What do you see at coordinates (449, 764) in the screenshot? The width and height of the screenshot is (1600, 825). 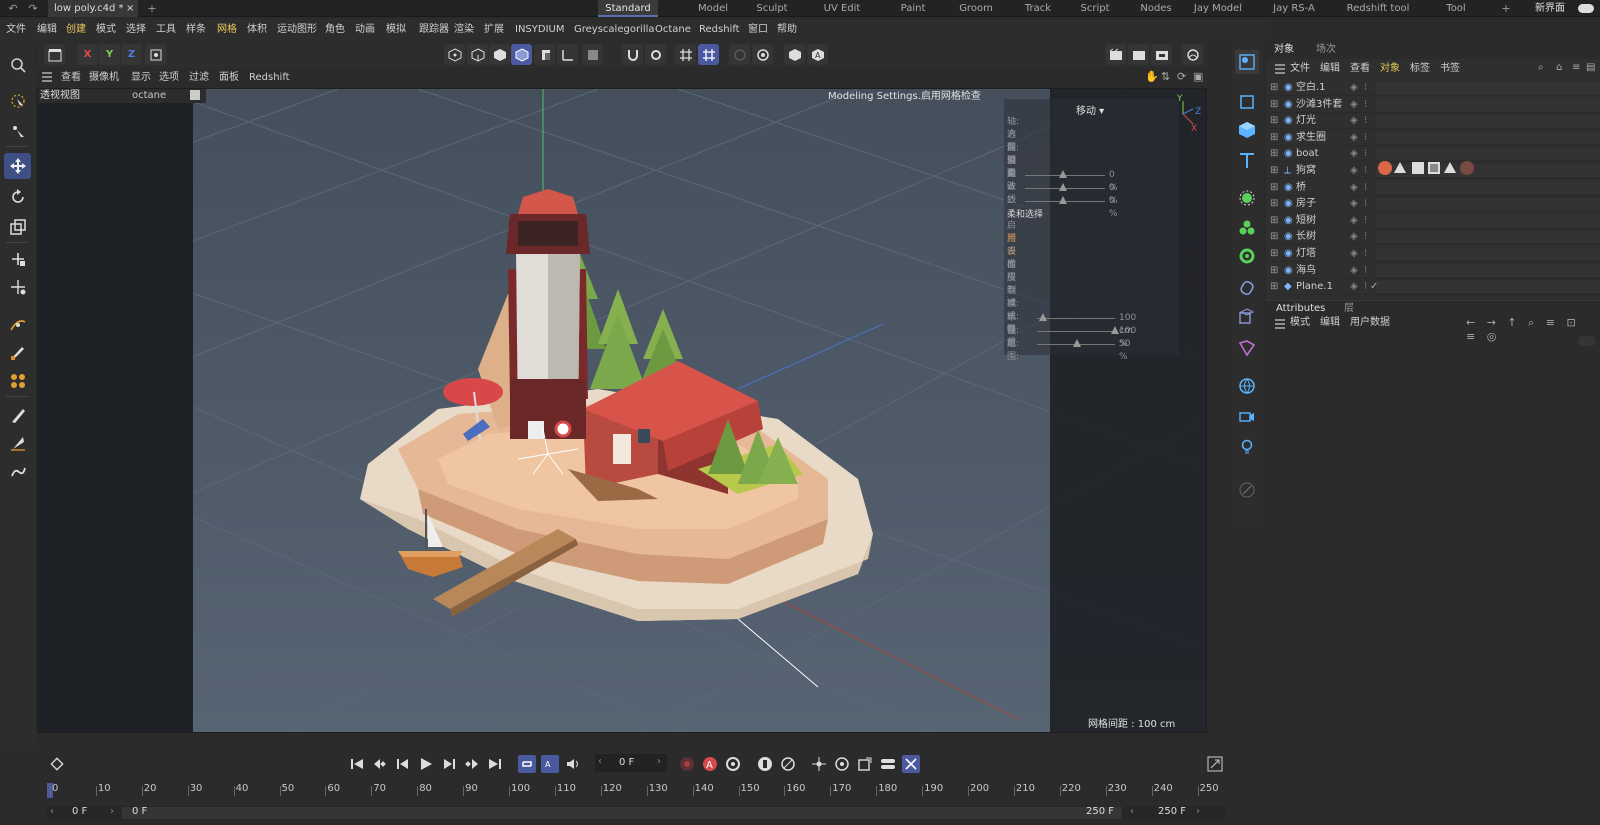 I see `next-frame-icon` at bounding box center [449, 764].